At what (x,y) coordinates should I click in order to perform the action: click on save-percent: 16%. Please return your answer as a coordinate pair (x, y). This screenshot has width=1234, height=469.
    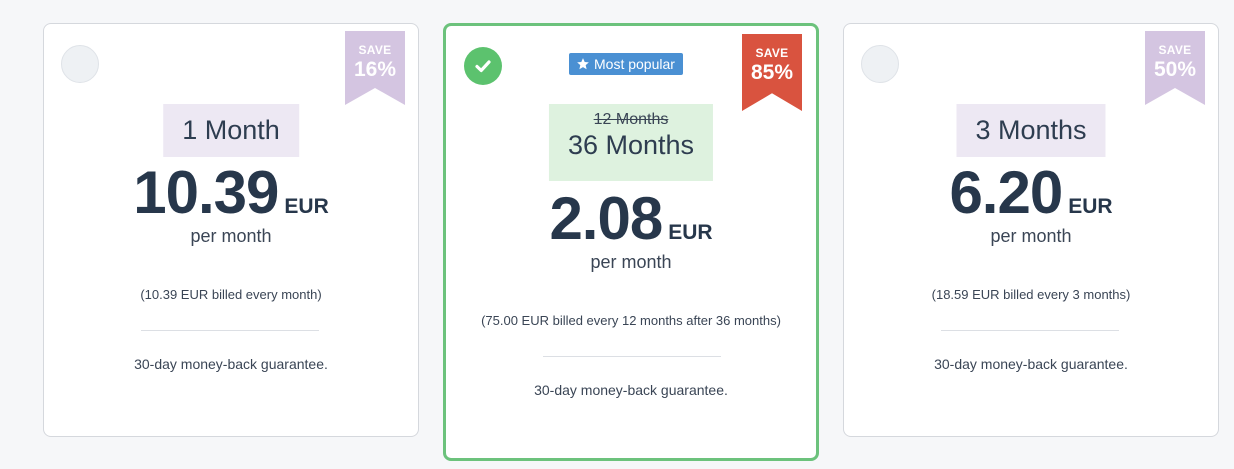
    Looking at the image, I should click on (375, 69).